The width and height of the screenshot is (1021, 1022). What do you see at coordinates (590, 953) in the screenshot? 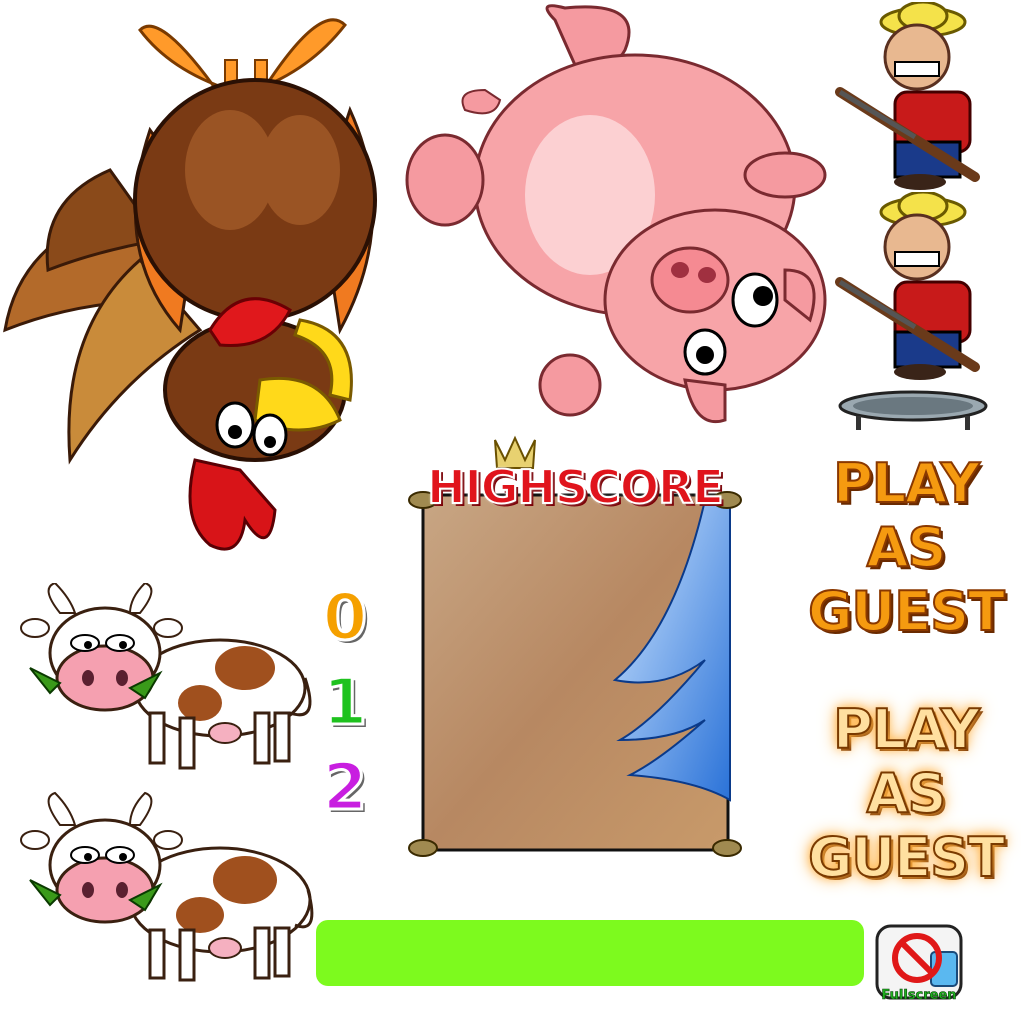
I see `name-input-bar` at bounding box center [590, 953].